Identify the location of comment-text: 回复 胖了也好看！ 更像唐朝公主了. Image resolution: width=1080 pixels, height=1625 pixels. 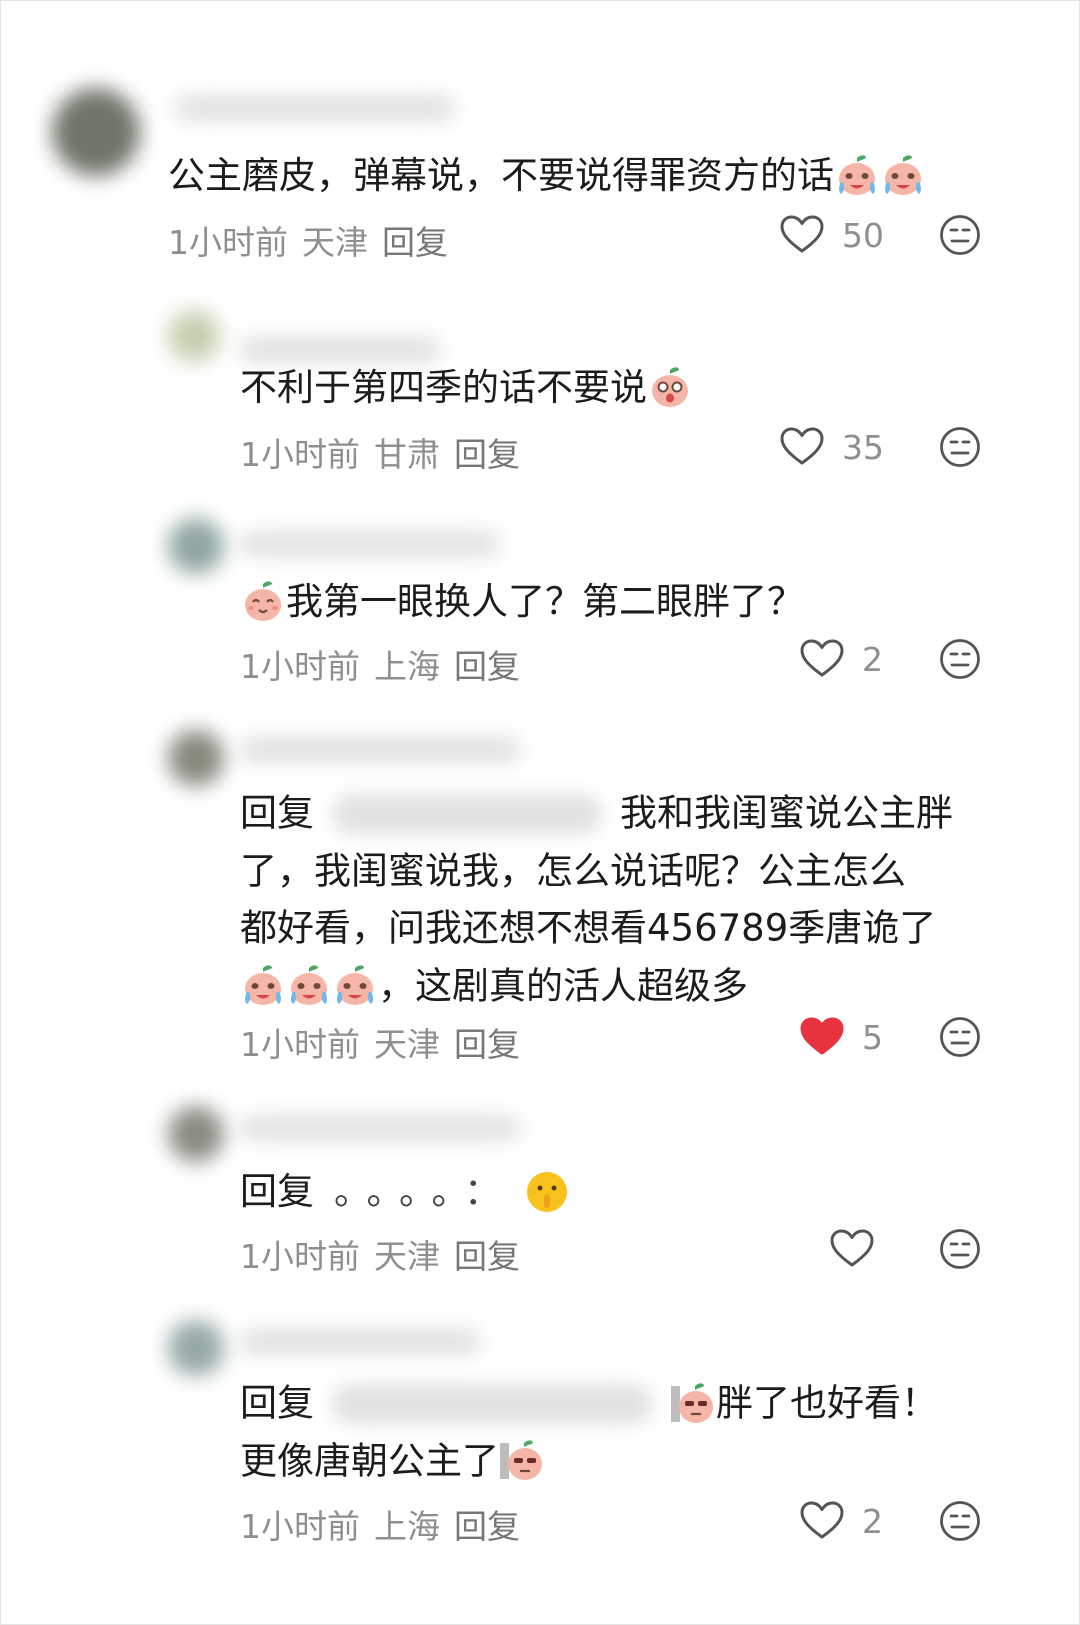
(589, 1431).